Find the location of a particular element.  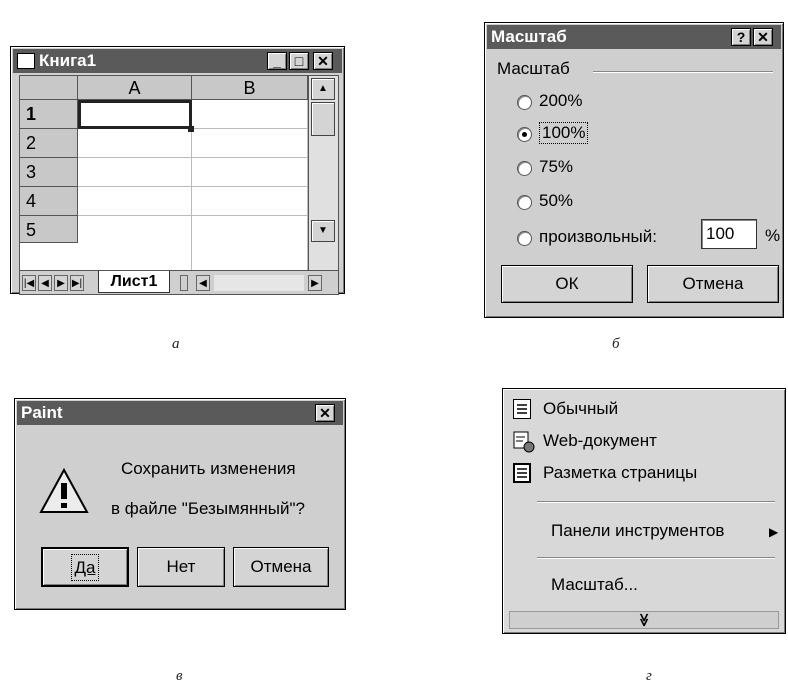

caption-a: а is located at coordinates (176, 344).